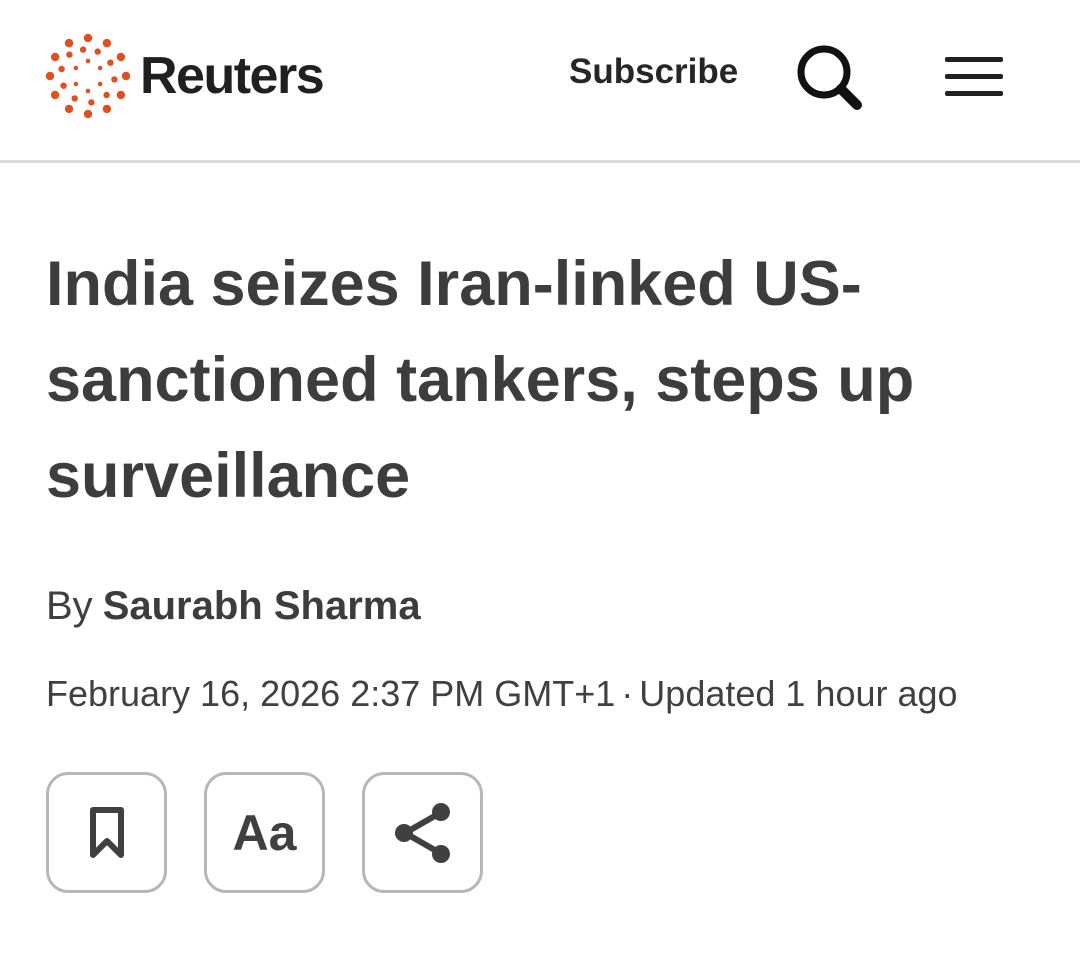  What do you see at coordinates (262, 606) in the screenshot?
I see `author-link: Saurabh Sharma` at bounding box center [262, 606].